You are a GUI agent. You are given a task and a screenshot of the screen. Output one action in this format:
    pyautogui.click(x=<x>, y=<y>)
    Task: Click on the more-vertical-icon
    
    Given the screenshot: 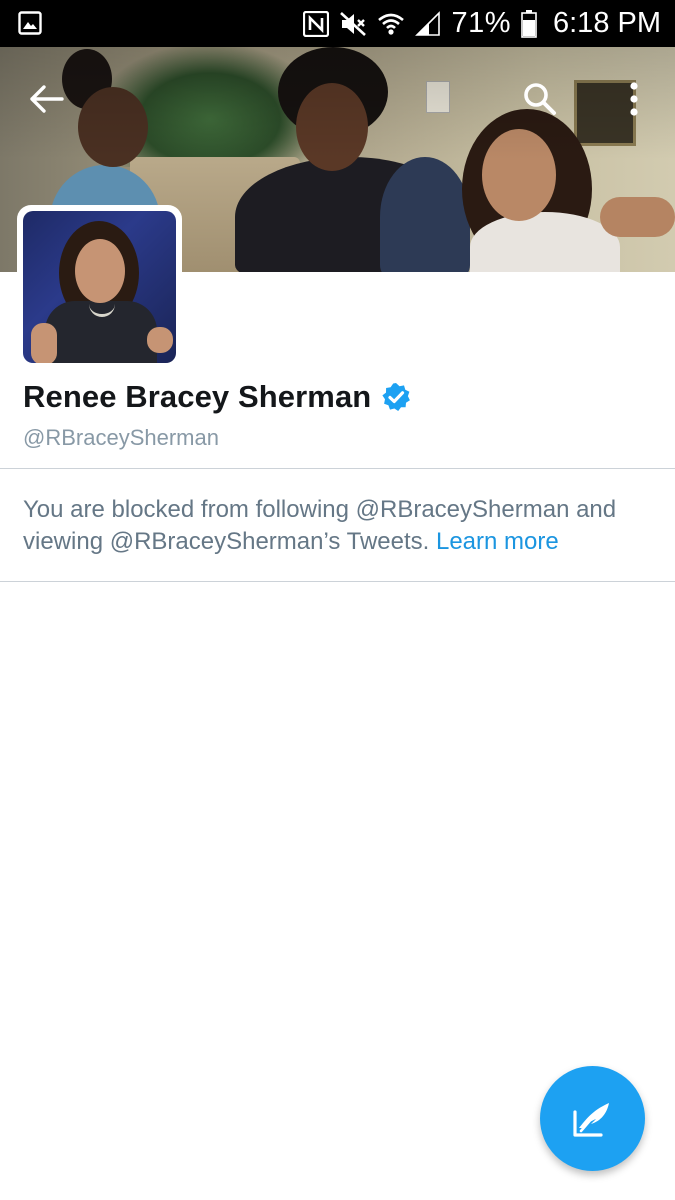 What is the action you would take?
    pyautogui.click(x=634, y=99)
    